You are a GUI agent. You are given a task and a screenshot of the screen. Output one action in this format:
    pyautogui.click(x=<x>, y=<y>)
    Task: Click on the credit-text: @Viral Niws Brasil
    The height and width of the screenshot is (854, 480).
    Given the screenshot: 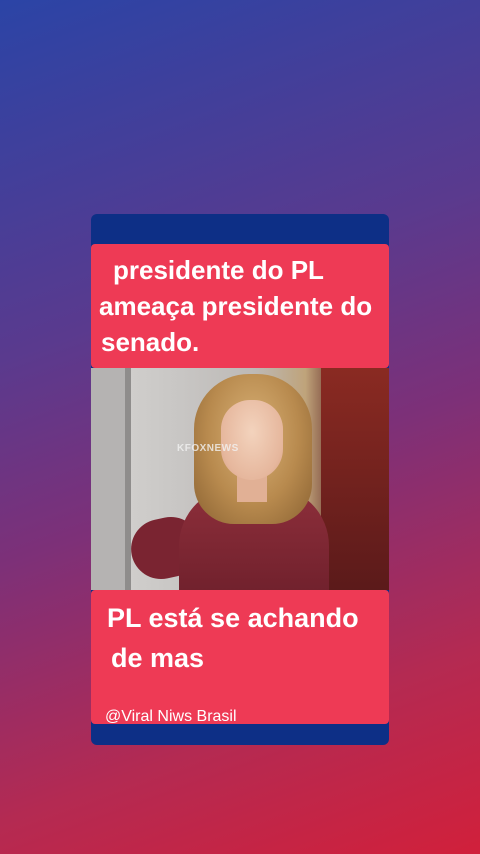 What is the action you would take?
    pyautogui.click(x=171, y=716)
    